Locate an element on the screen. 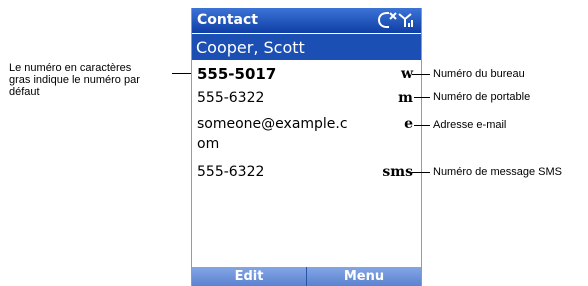 The width and height of the screenshot is (588, 286). note-line-3: défaut is located at coordinates (24, 92).